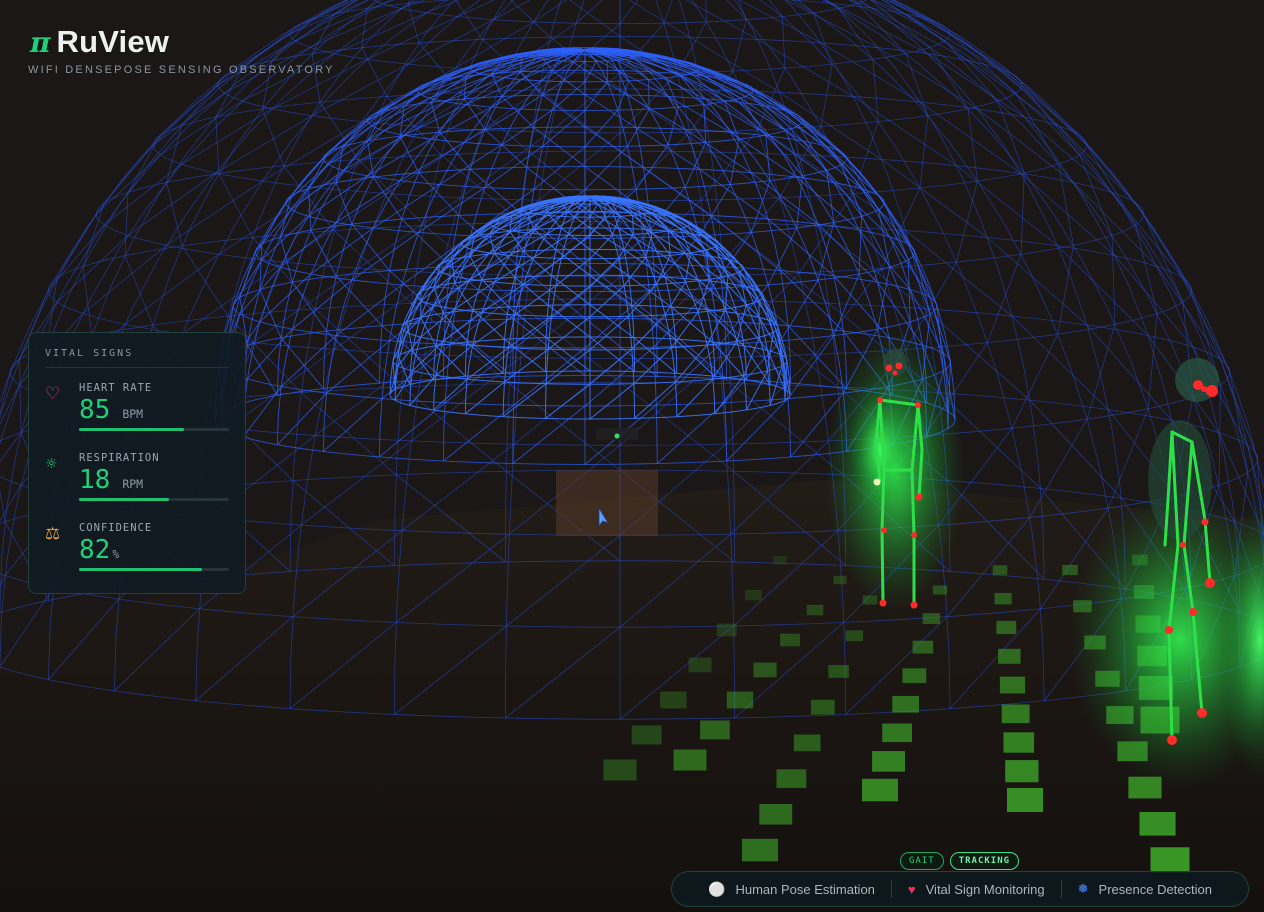  I want to click on pi-logo-icon: π, so click(40, 42).